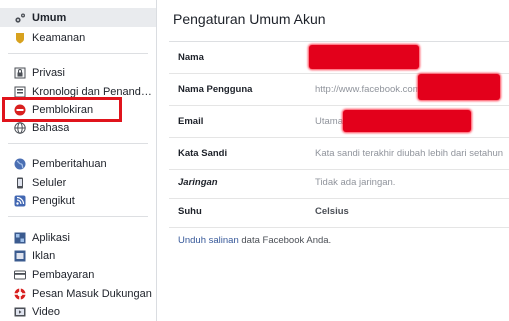 The height and width of the screenshot is (321, 509). What do you see at coordinates (20, 183) in the screenshot?
I see `mobile-phone-icon` at bounding box center [20, 183].